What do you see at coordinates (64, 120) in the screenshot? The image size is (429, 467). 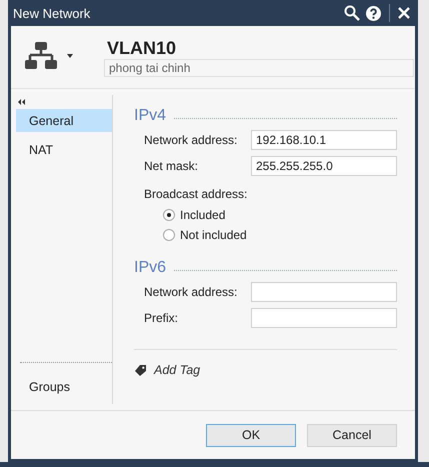 I see `sidebar-item: General` at bounding box center [64, 120].